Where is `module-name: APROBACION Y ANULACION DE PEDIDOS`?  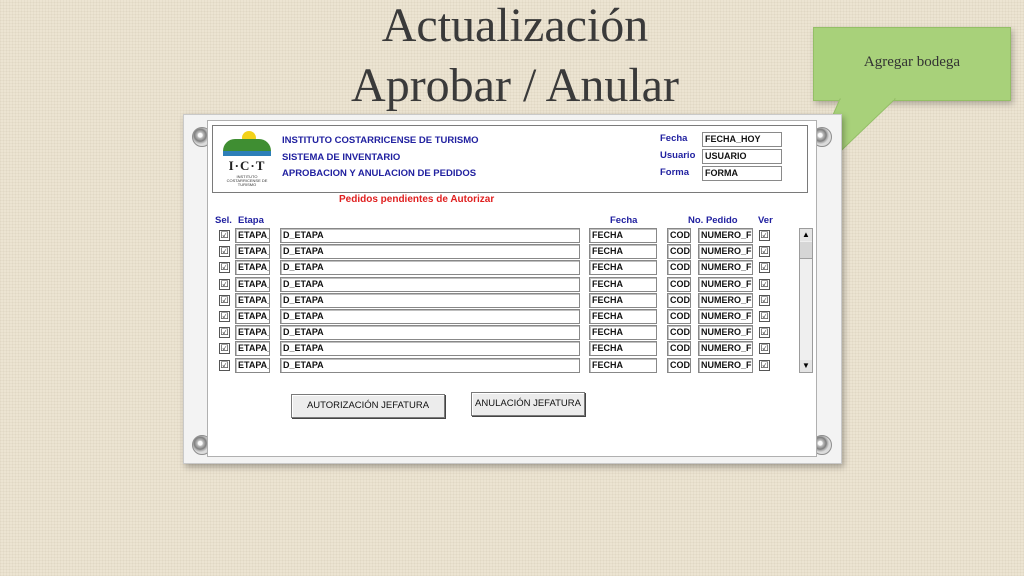
module-name: APROBACION Y ANULACION DE PEDIDOS is located at coordinates (379, 173).